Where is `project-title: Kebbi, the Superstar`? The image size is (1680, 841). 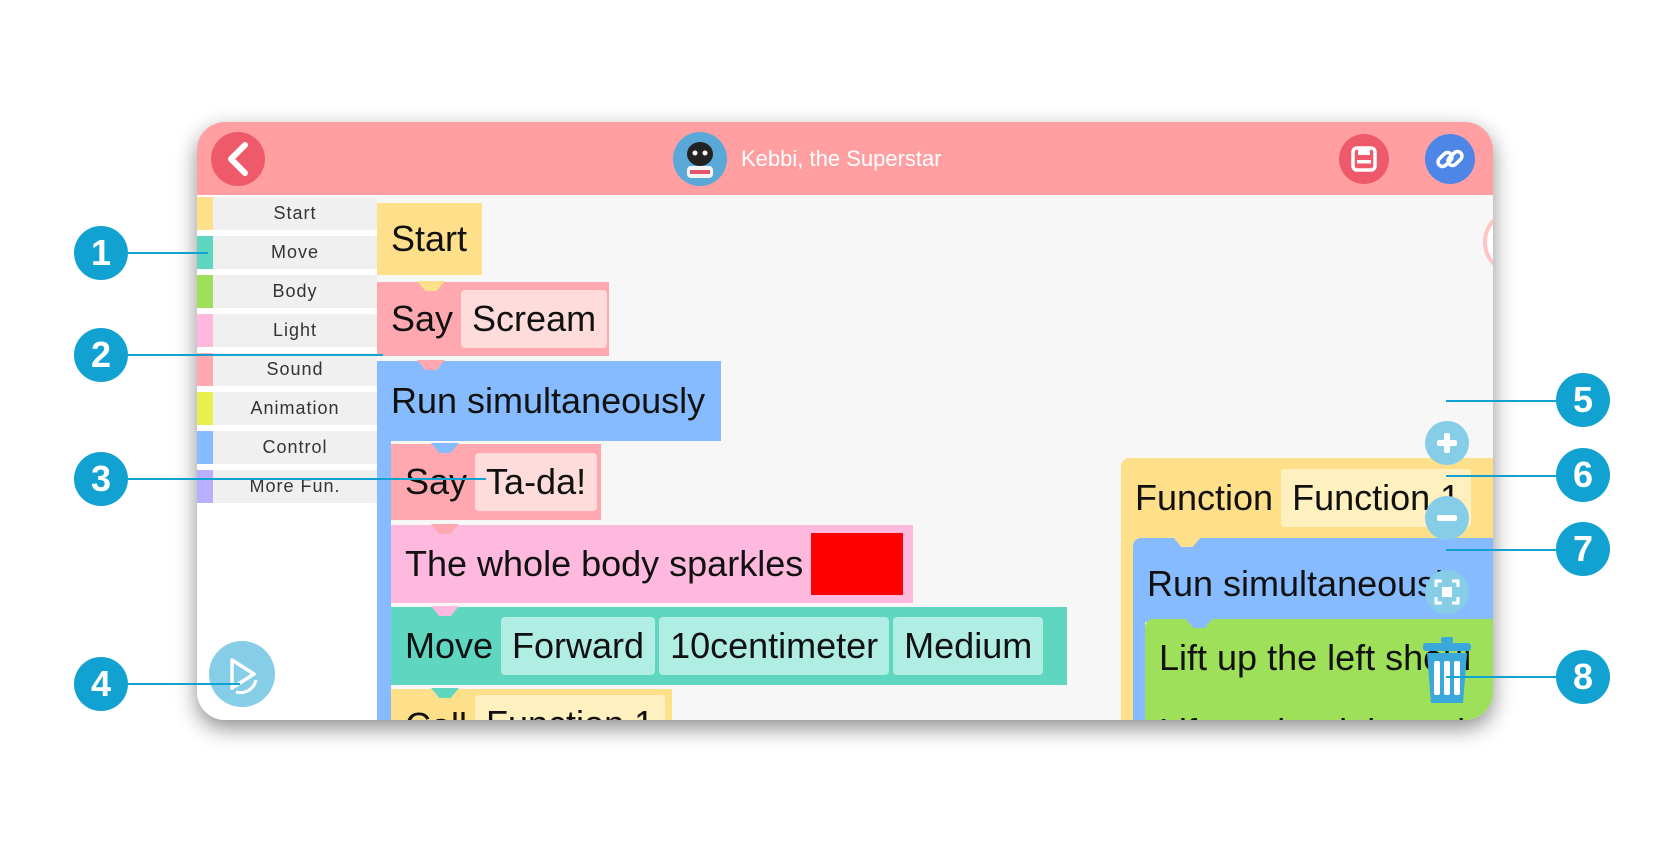
project-title: Kebbi, the Superstar is located at coordinates (807, 159).